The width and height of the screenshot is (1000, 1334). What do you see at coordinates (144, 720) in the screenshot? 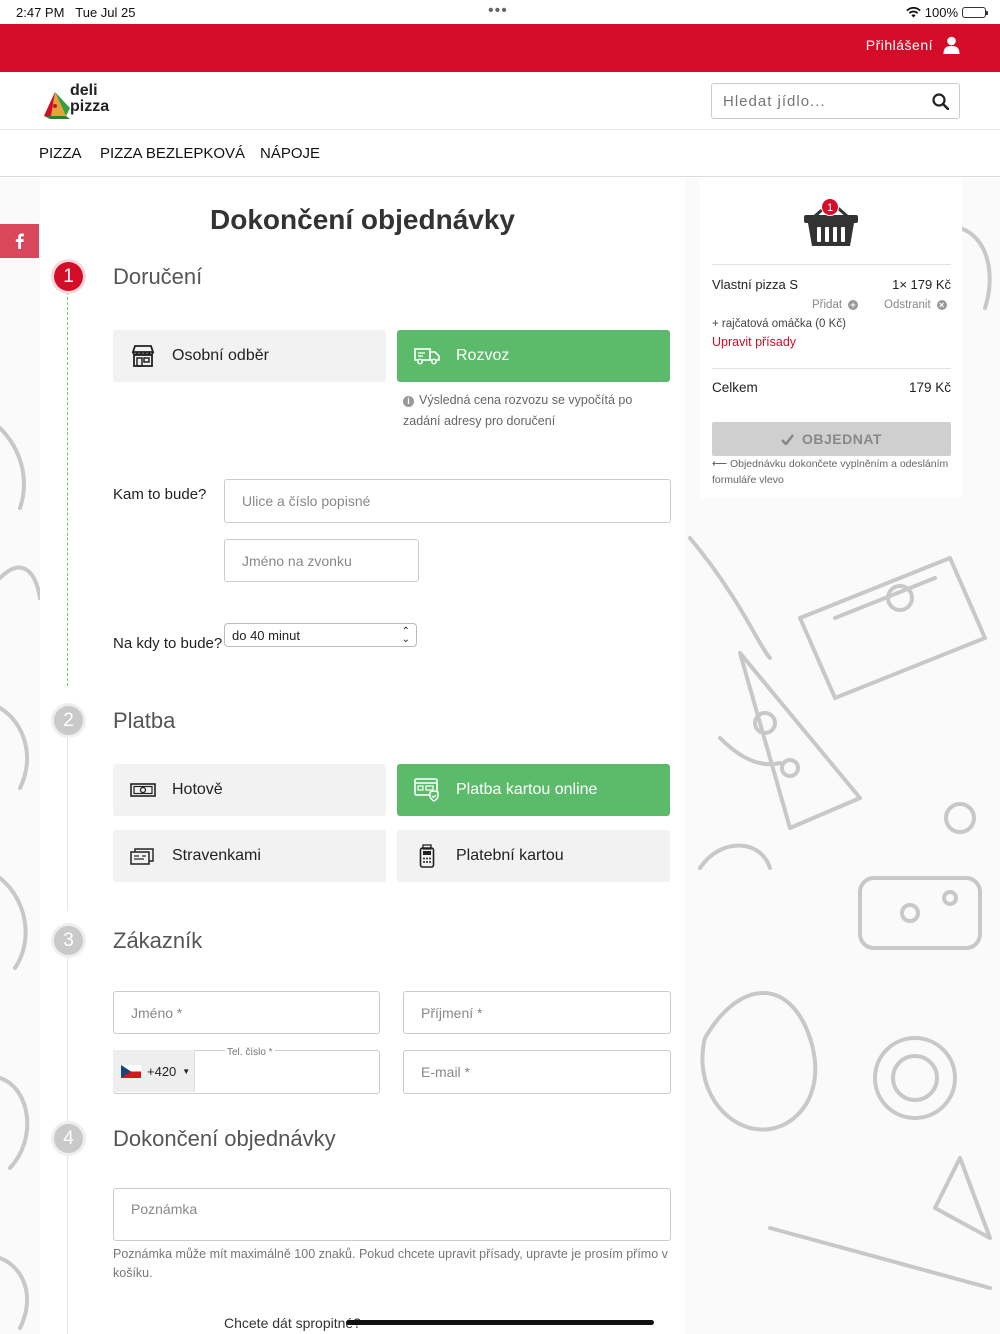
I see `step-title-payment: Platba` at bounding box center [144, 720].